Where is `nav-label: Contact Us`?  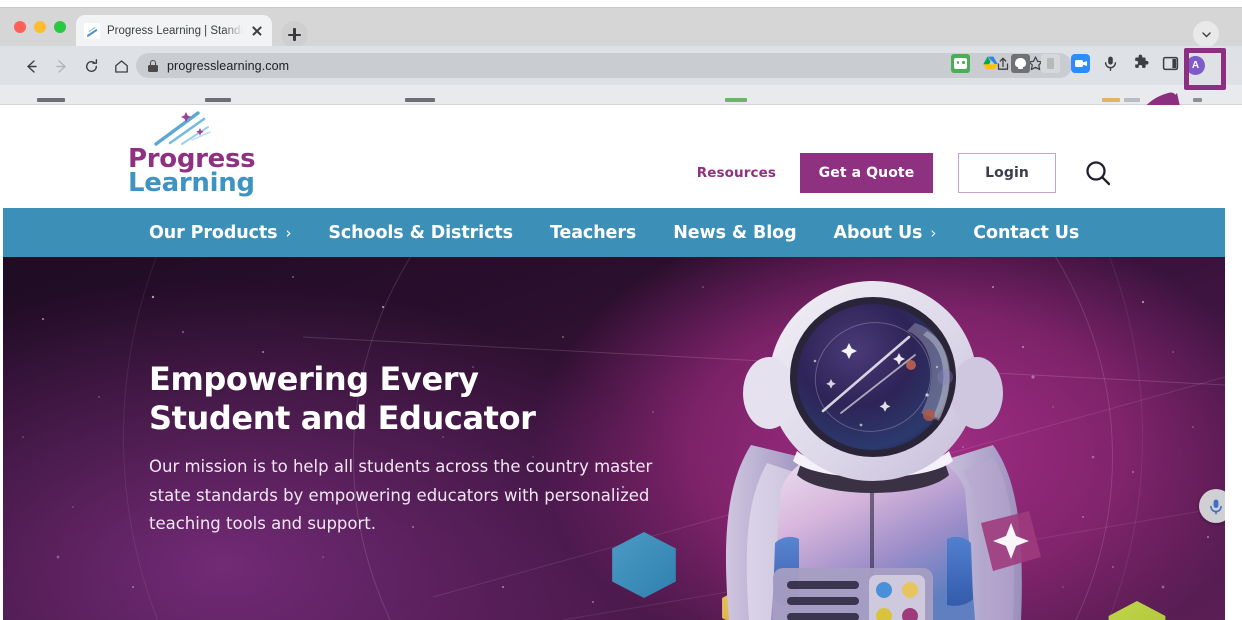
nav-label: Contact Us is located at coordinates (1026, 232).